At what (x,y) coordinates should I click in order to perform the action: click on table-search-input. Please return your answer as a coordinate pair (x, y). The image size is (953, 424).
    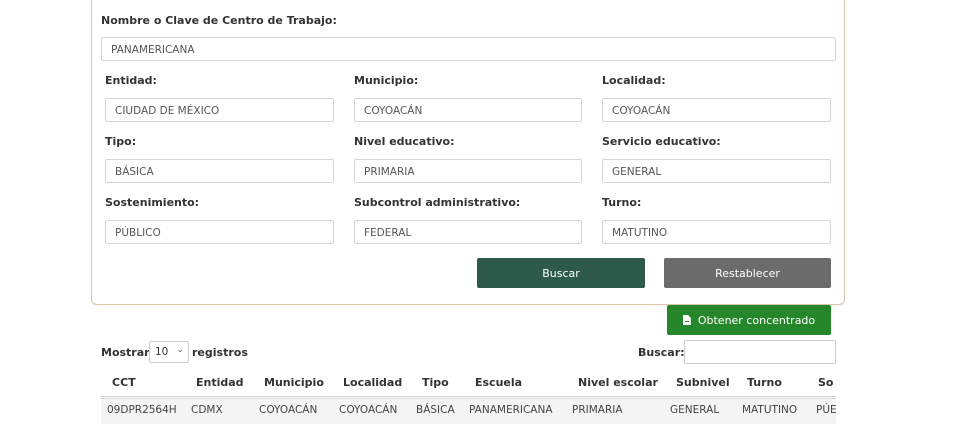
    Looking at the image, I should click on (760, 352).